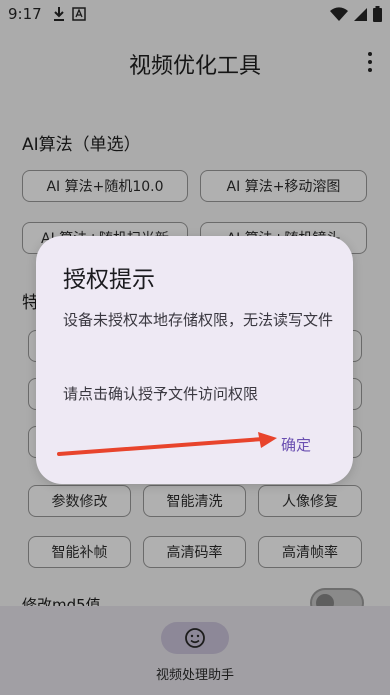  What do you see at coordinates (109, 280) in the screenshot?
I see `dialog-title: 授权提示` at bounding box center [109, 280].